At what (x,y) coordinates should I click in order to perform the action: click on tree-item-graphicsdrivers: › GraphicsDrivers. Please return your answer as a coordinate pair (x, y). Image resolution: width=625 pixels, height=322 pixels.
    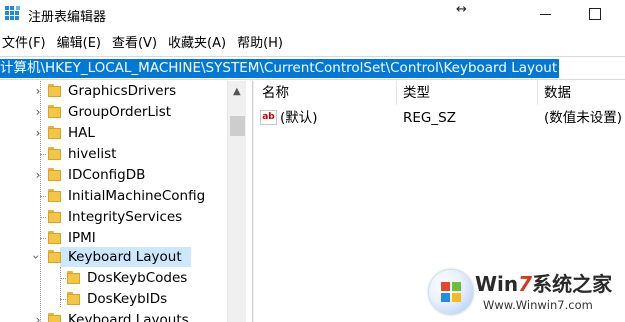
    Looking at the image, I should click on (113, 91).